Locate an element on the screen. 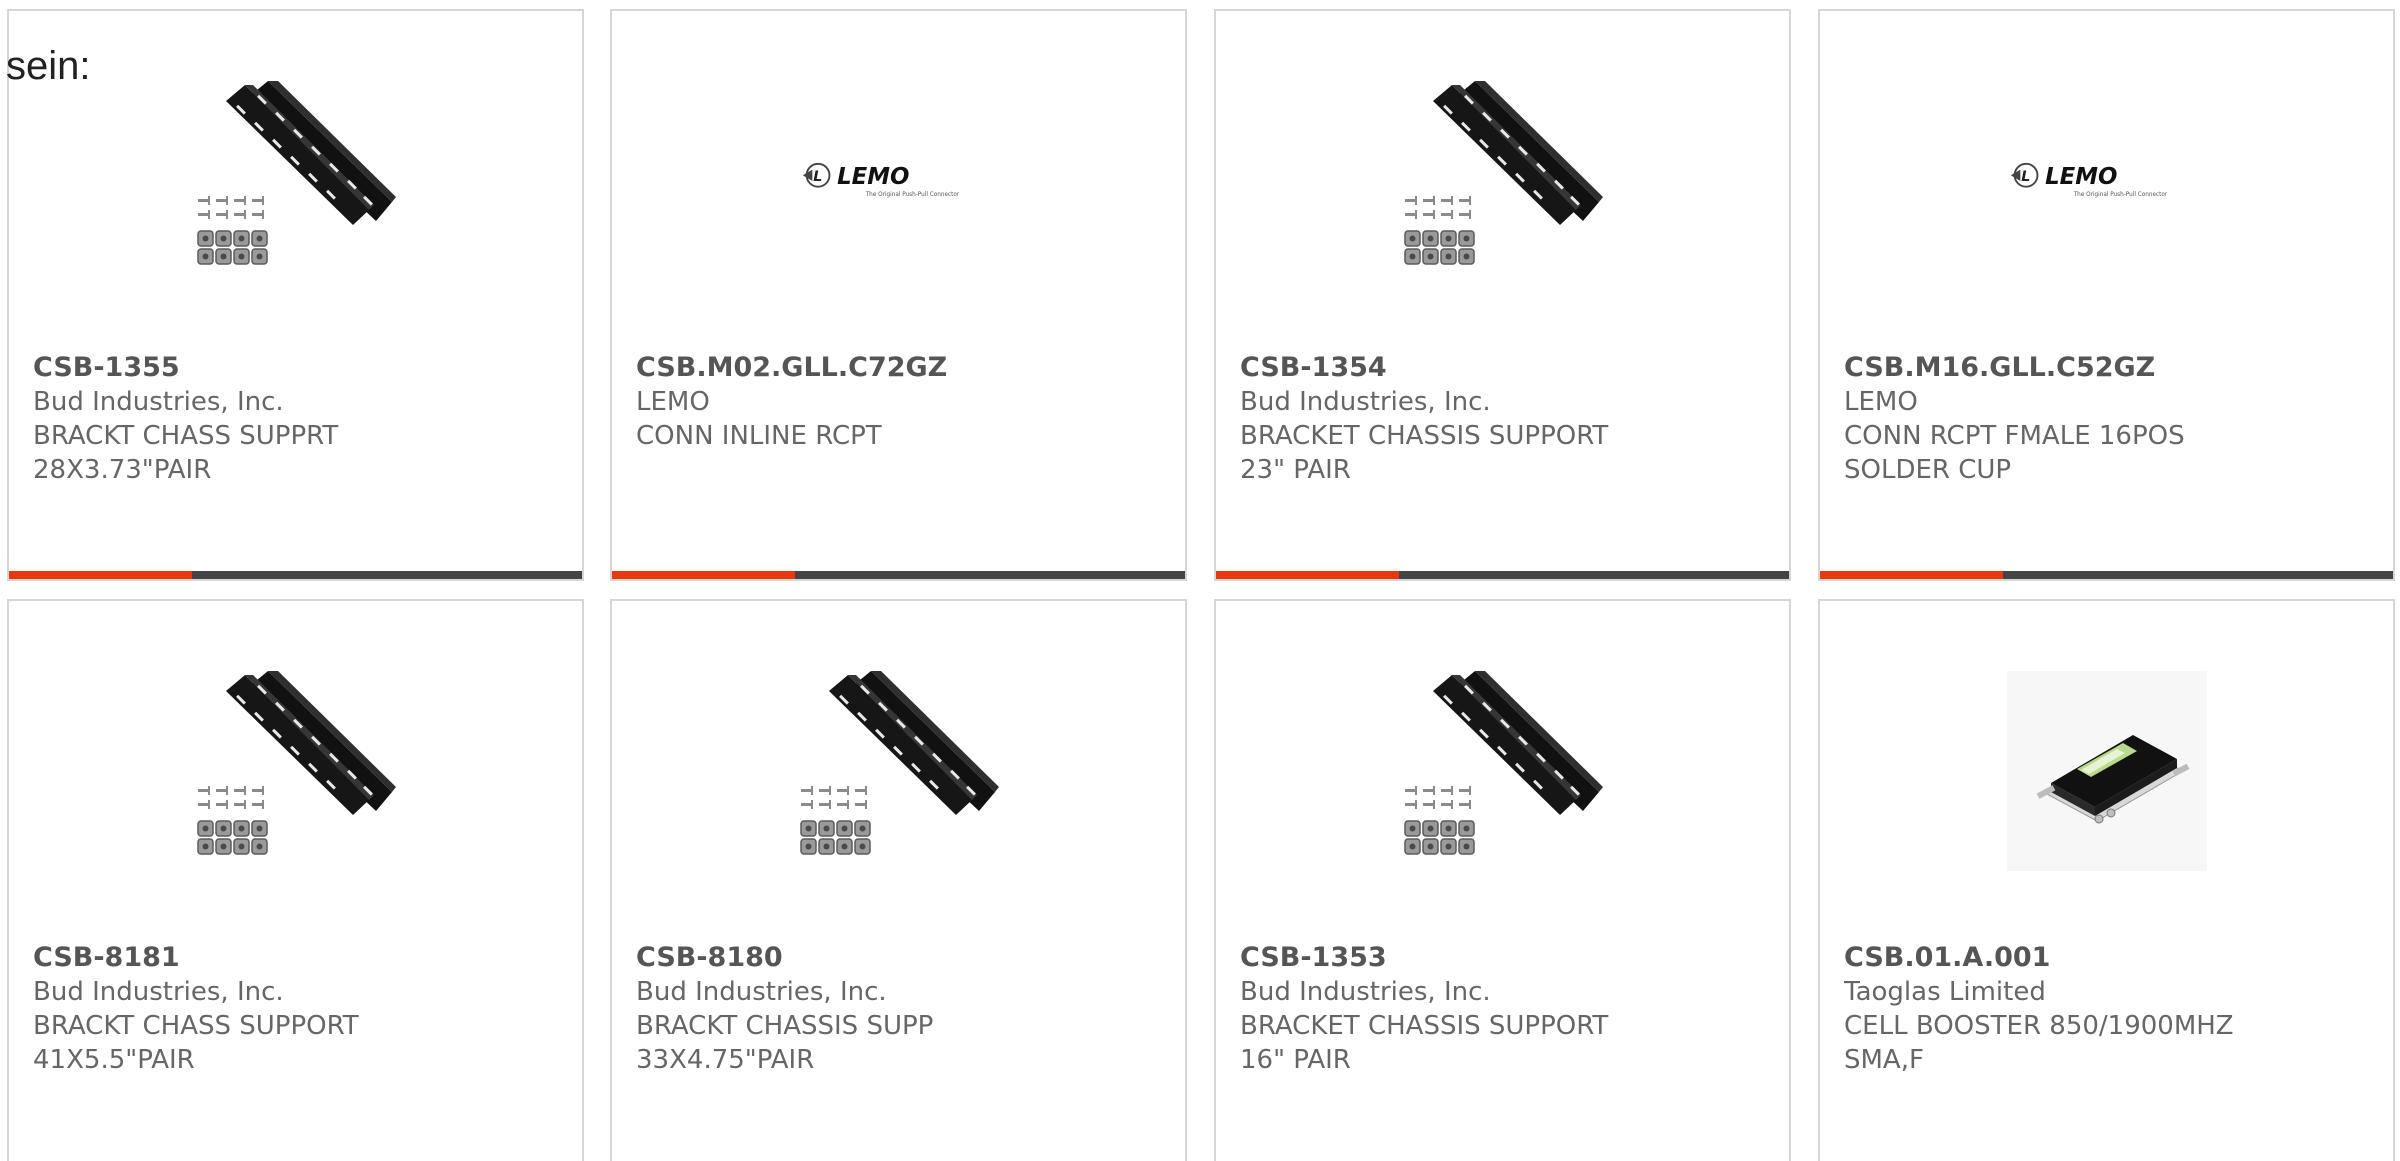 The image size is (2400, 1161). description: BRACKET CHASSIS SUPPORT 23" PAIR is located at coordinates (1424, 453).